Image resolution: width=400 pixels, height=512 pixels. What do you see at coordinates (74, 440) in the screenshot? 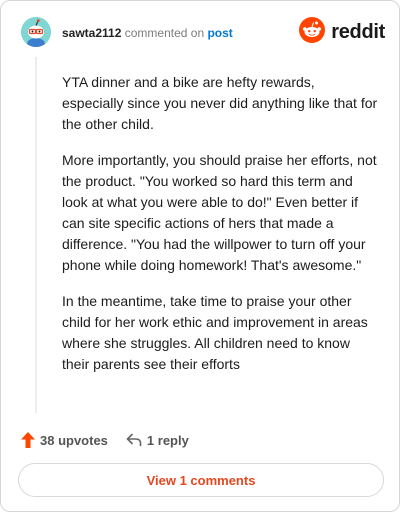
I see `upvote-count: 38 upvotes` at bounding box center [74, 440].